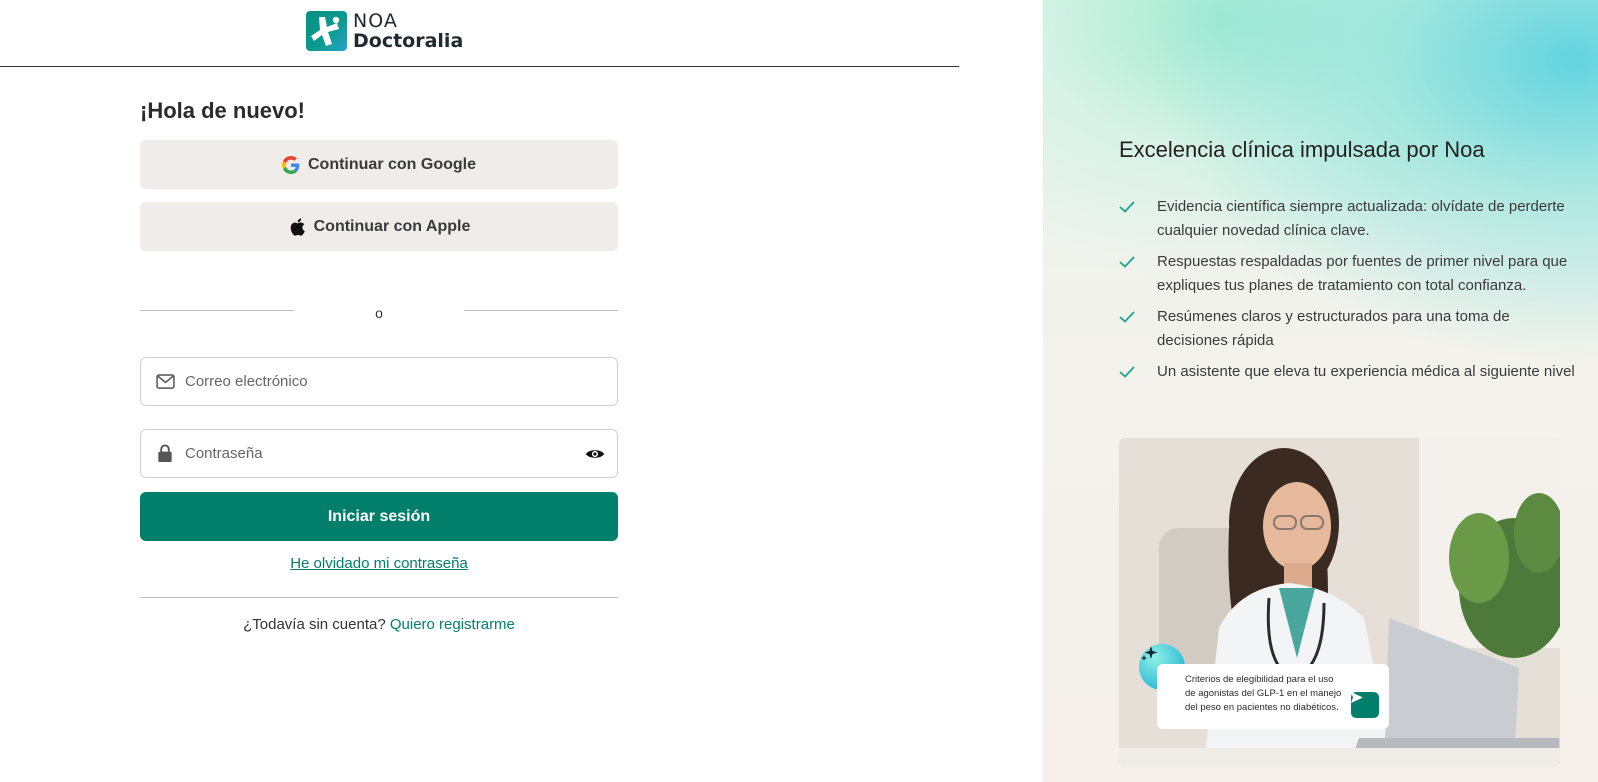 This screenshot has height=782, width=1598. I want to click on logo-text: NOA Doctoralia, so click(408, 30).